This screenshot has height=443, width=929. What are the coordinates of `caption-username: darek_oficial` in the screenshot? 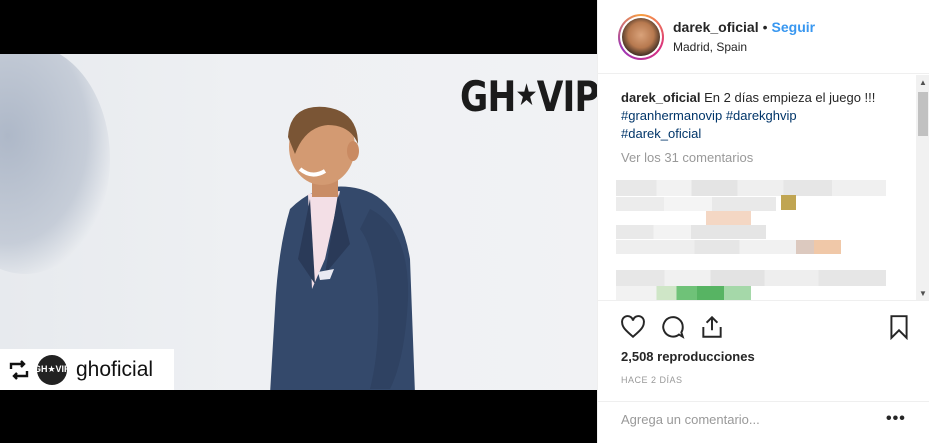 It's located at (661, 97).